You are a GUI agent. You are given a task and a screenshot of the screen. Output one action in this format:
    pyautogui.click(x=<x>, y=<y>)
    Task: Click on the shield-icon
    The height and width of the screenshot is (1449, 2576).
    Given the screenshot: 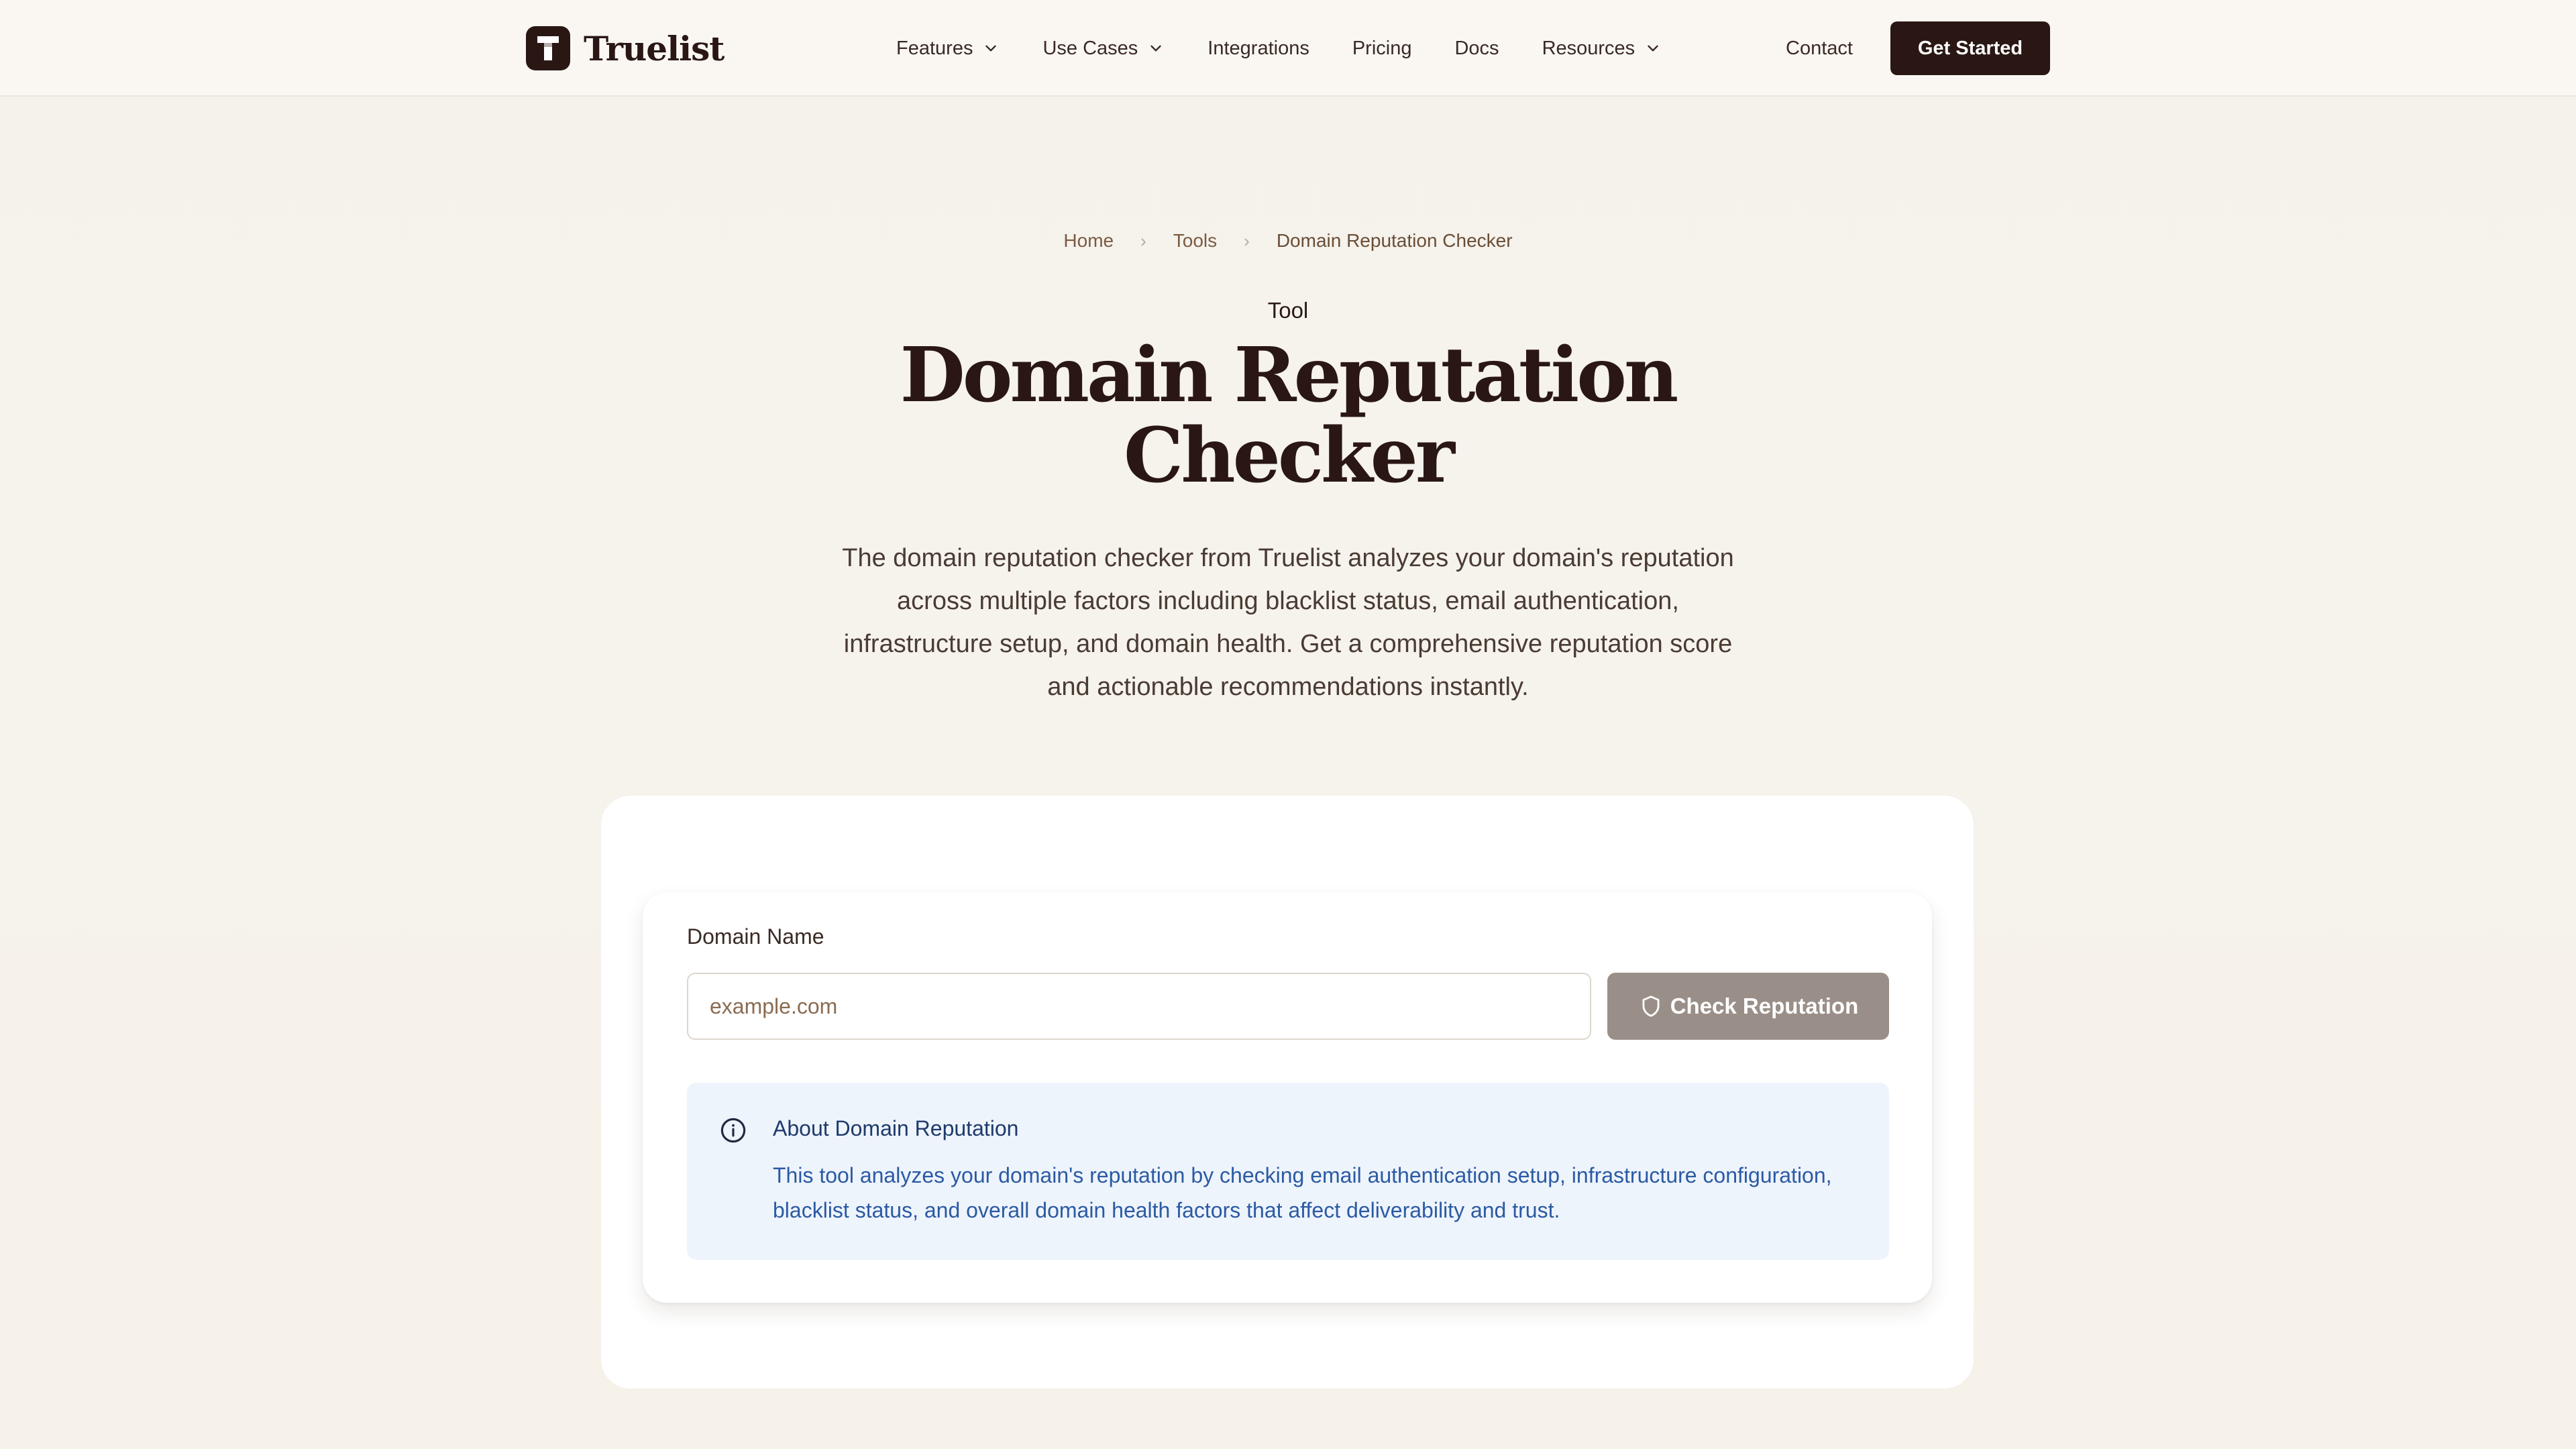 What is the action you would take?
    pyautogui.click(x=1651, y=1006)
    